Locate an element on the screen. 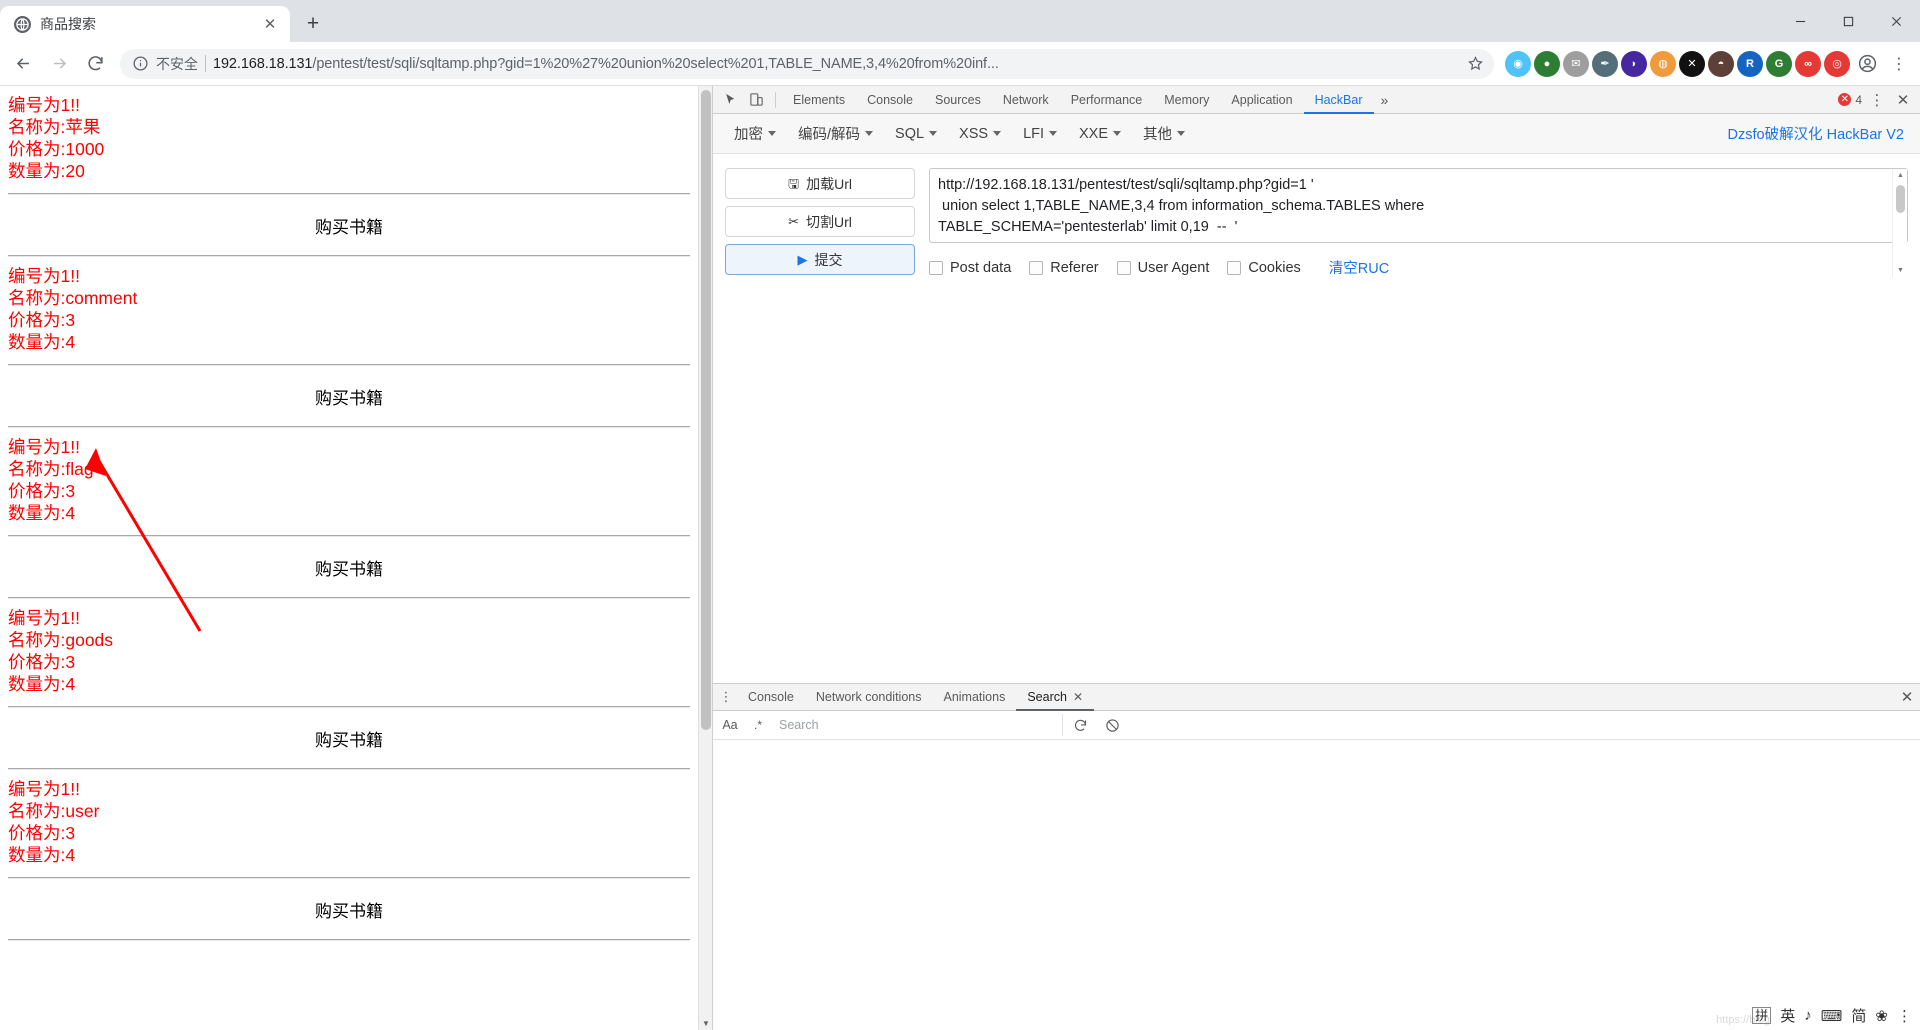 The width and height of the screenshot is (1920, 1030). execute-button: ▶ 提交 is located at coordinates (820, 259).